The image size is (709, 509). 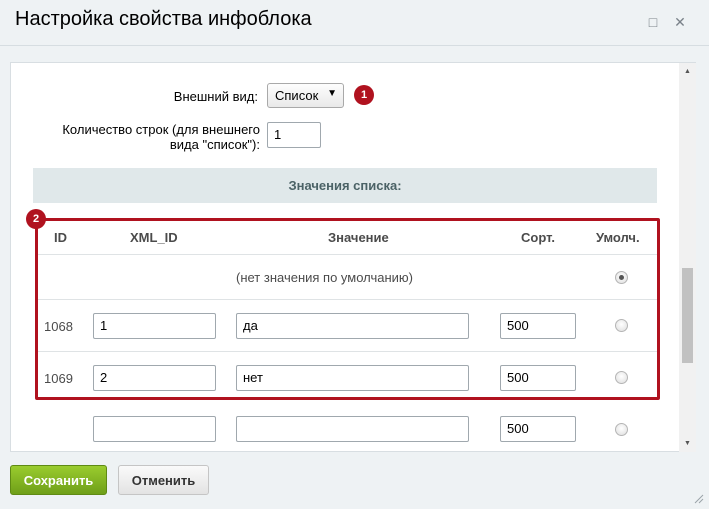 What do you see at coordinates (215, 96) in the screenshot?
I see `view-label: Внешний вид:` at bounding box center [215, 96].